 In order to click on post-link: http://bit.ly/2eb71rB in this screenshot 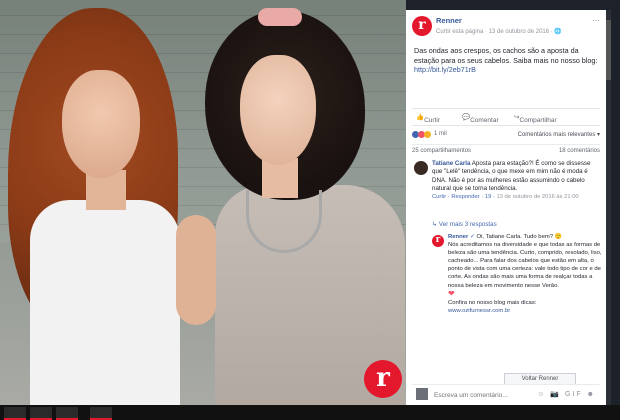, I will do `click(445, 69)`.